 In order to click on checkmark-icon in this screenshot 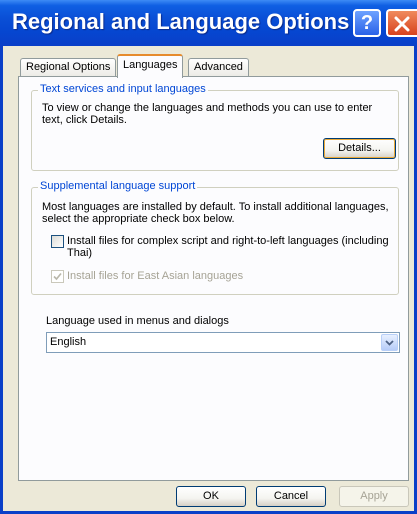, I will do `click(57, 276)`.